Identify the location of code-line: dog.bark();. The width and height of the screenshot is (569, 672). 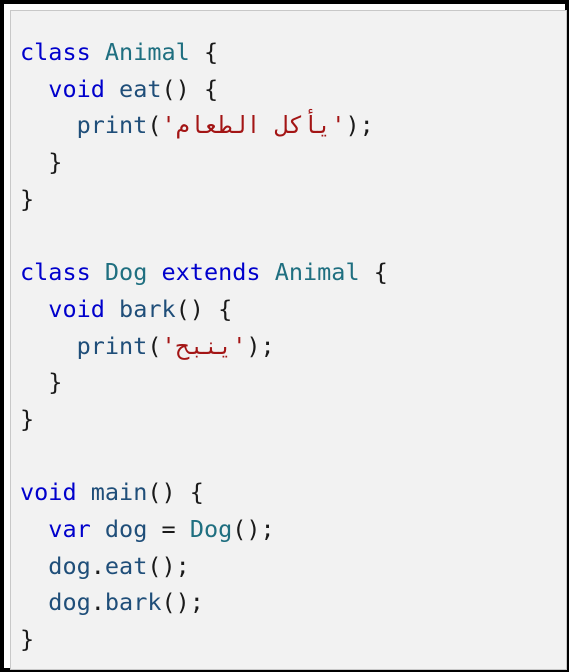
(204, 602).